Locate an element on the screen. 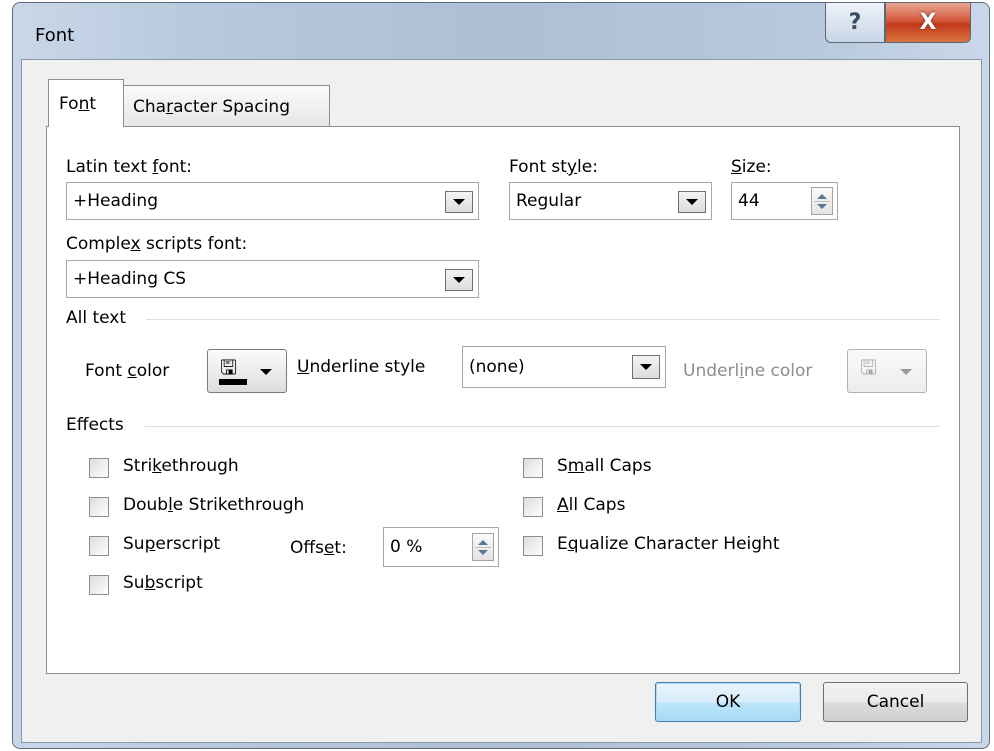  superscript-label: Superscript is located at coordinates (171, 544).